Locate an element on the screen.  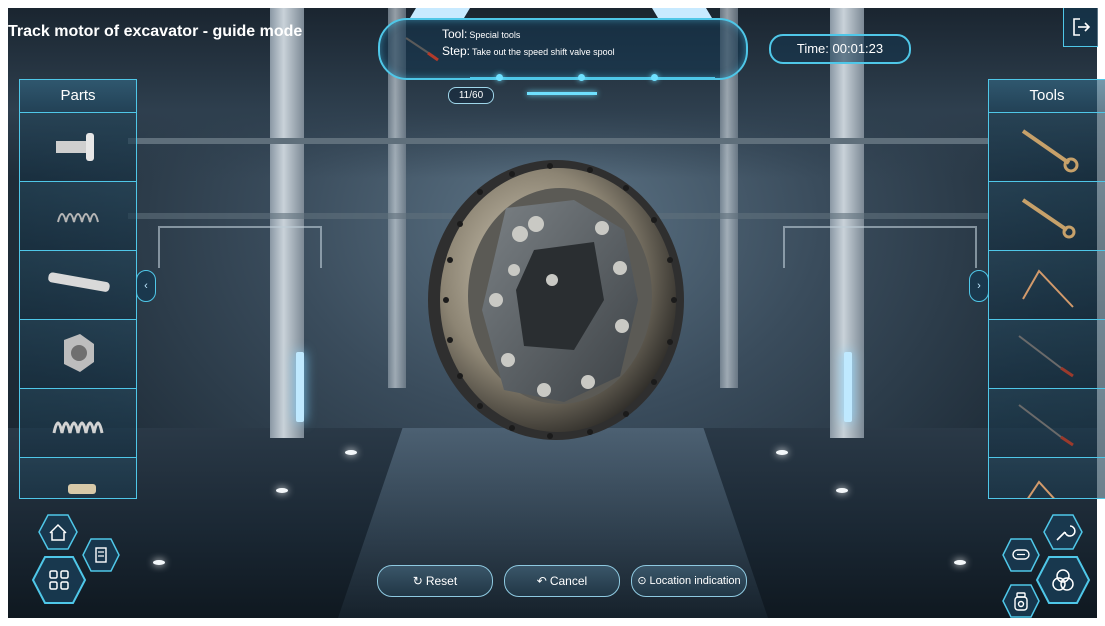
parts-panel: Parts is located at coordinates (78, 289).